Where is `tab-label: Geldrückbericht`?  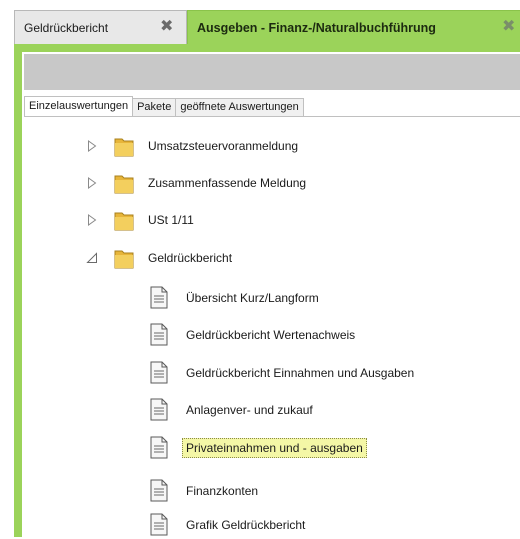 tab-label: Geldrückbericht is located at coordinates (66, 27).